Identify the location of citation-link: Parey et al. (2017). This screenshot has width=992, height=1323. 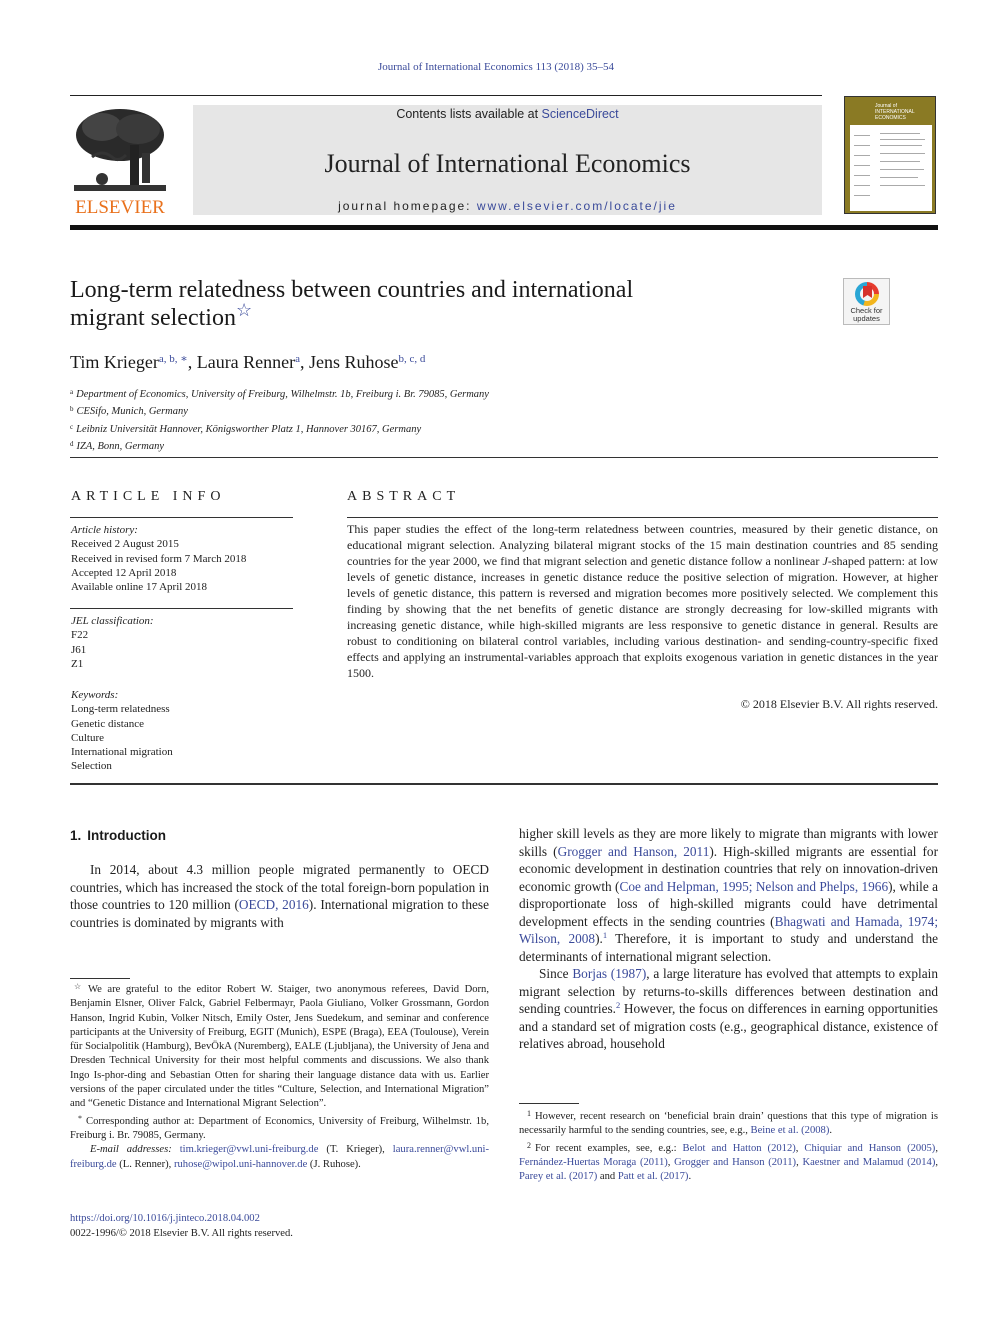
(558, 1176).